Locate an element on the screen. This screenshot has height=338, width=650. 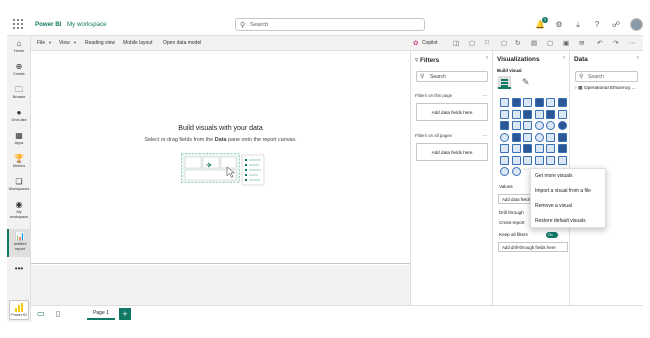
nav-browse: 🗀 Browse is located at coordinates (19, 92).